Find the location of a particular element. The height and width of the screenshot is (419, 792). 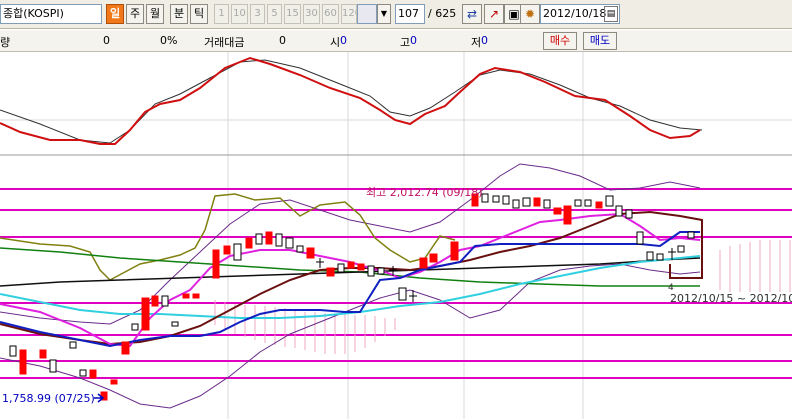

minute-custom-input is located at coordinates (367, 14).